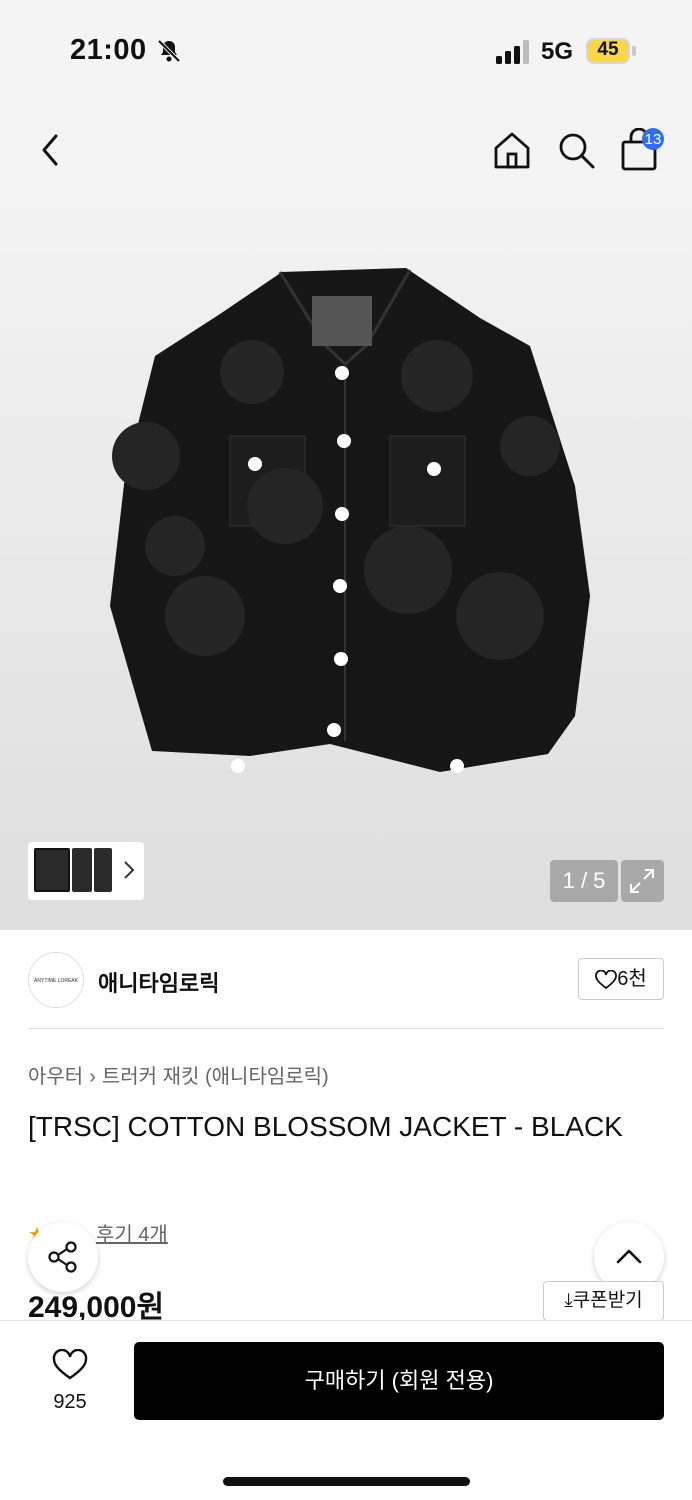  Describe the element at coordinates (70, 1383) in the screenshot. I see `wishlist-button: 925` at that location.